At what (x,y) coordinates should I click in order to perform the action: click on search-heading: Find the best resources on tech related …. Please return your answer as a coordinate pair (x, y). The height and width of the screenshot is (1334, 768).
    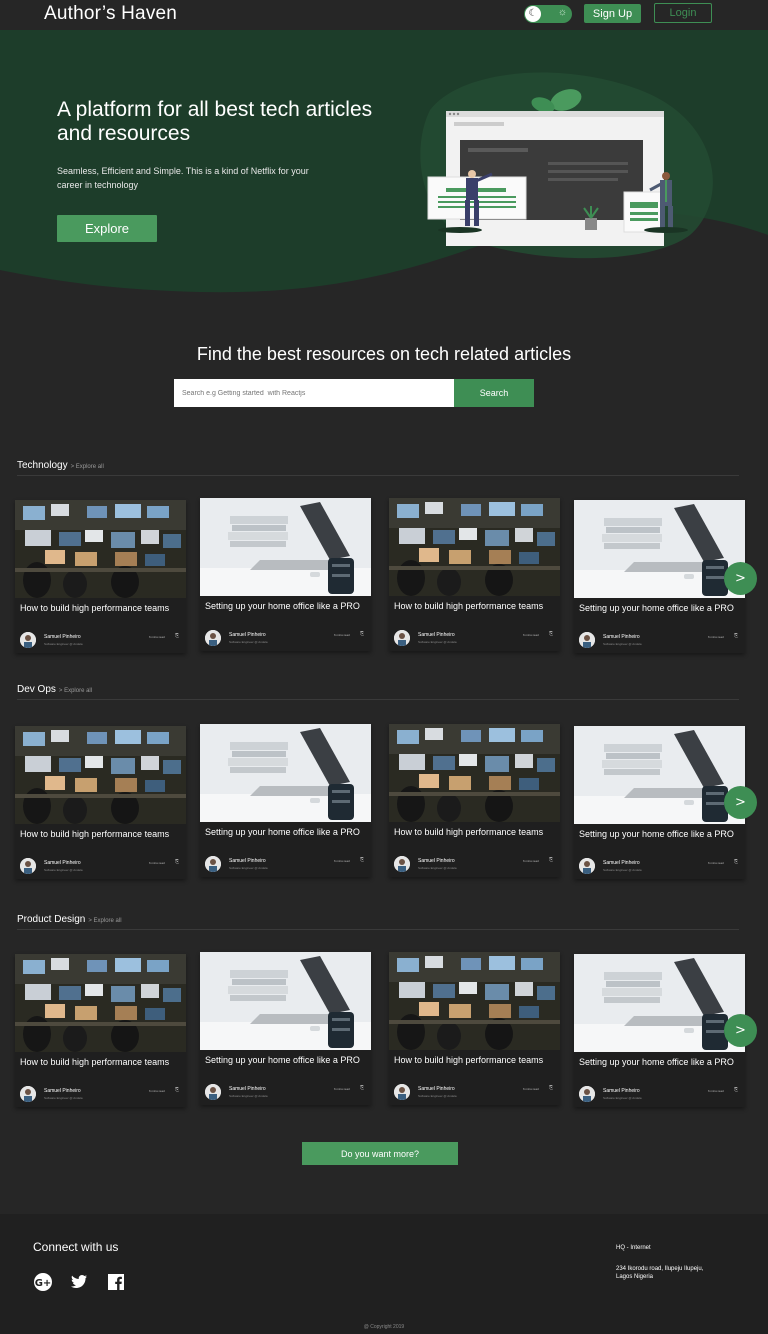
    Looking at the image, I should click on (384, 354).